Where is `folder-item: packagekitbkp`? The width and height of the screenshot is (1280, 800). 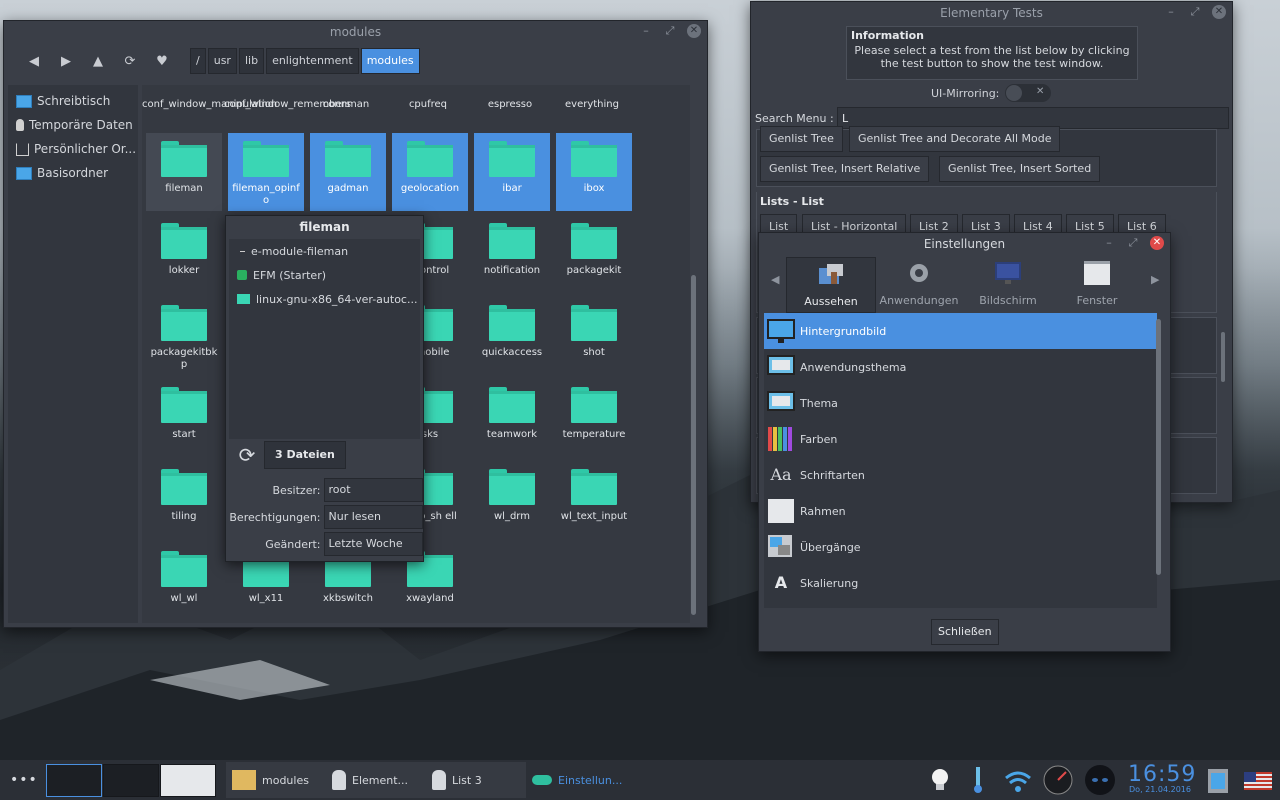
folder-item: packagekitbkp is located at coordinates (184, 336).